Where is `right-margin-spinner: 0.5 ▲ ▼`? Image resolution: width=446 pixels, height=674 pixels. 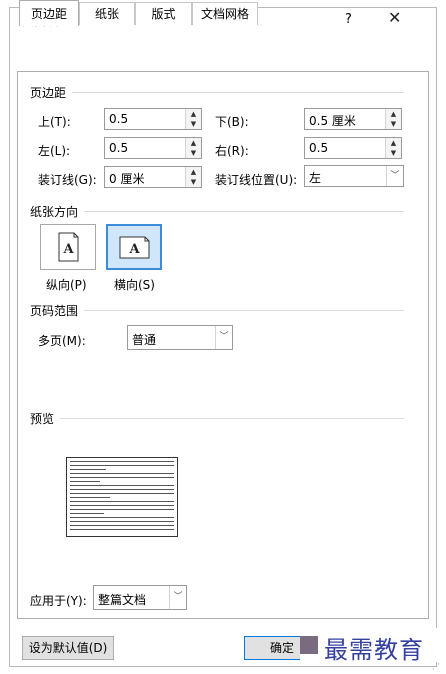
right-margin-spinner: 0.5 ▲ ▼ is located at coordinates (353, 148).